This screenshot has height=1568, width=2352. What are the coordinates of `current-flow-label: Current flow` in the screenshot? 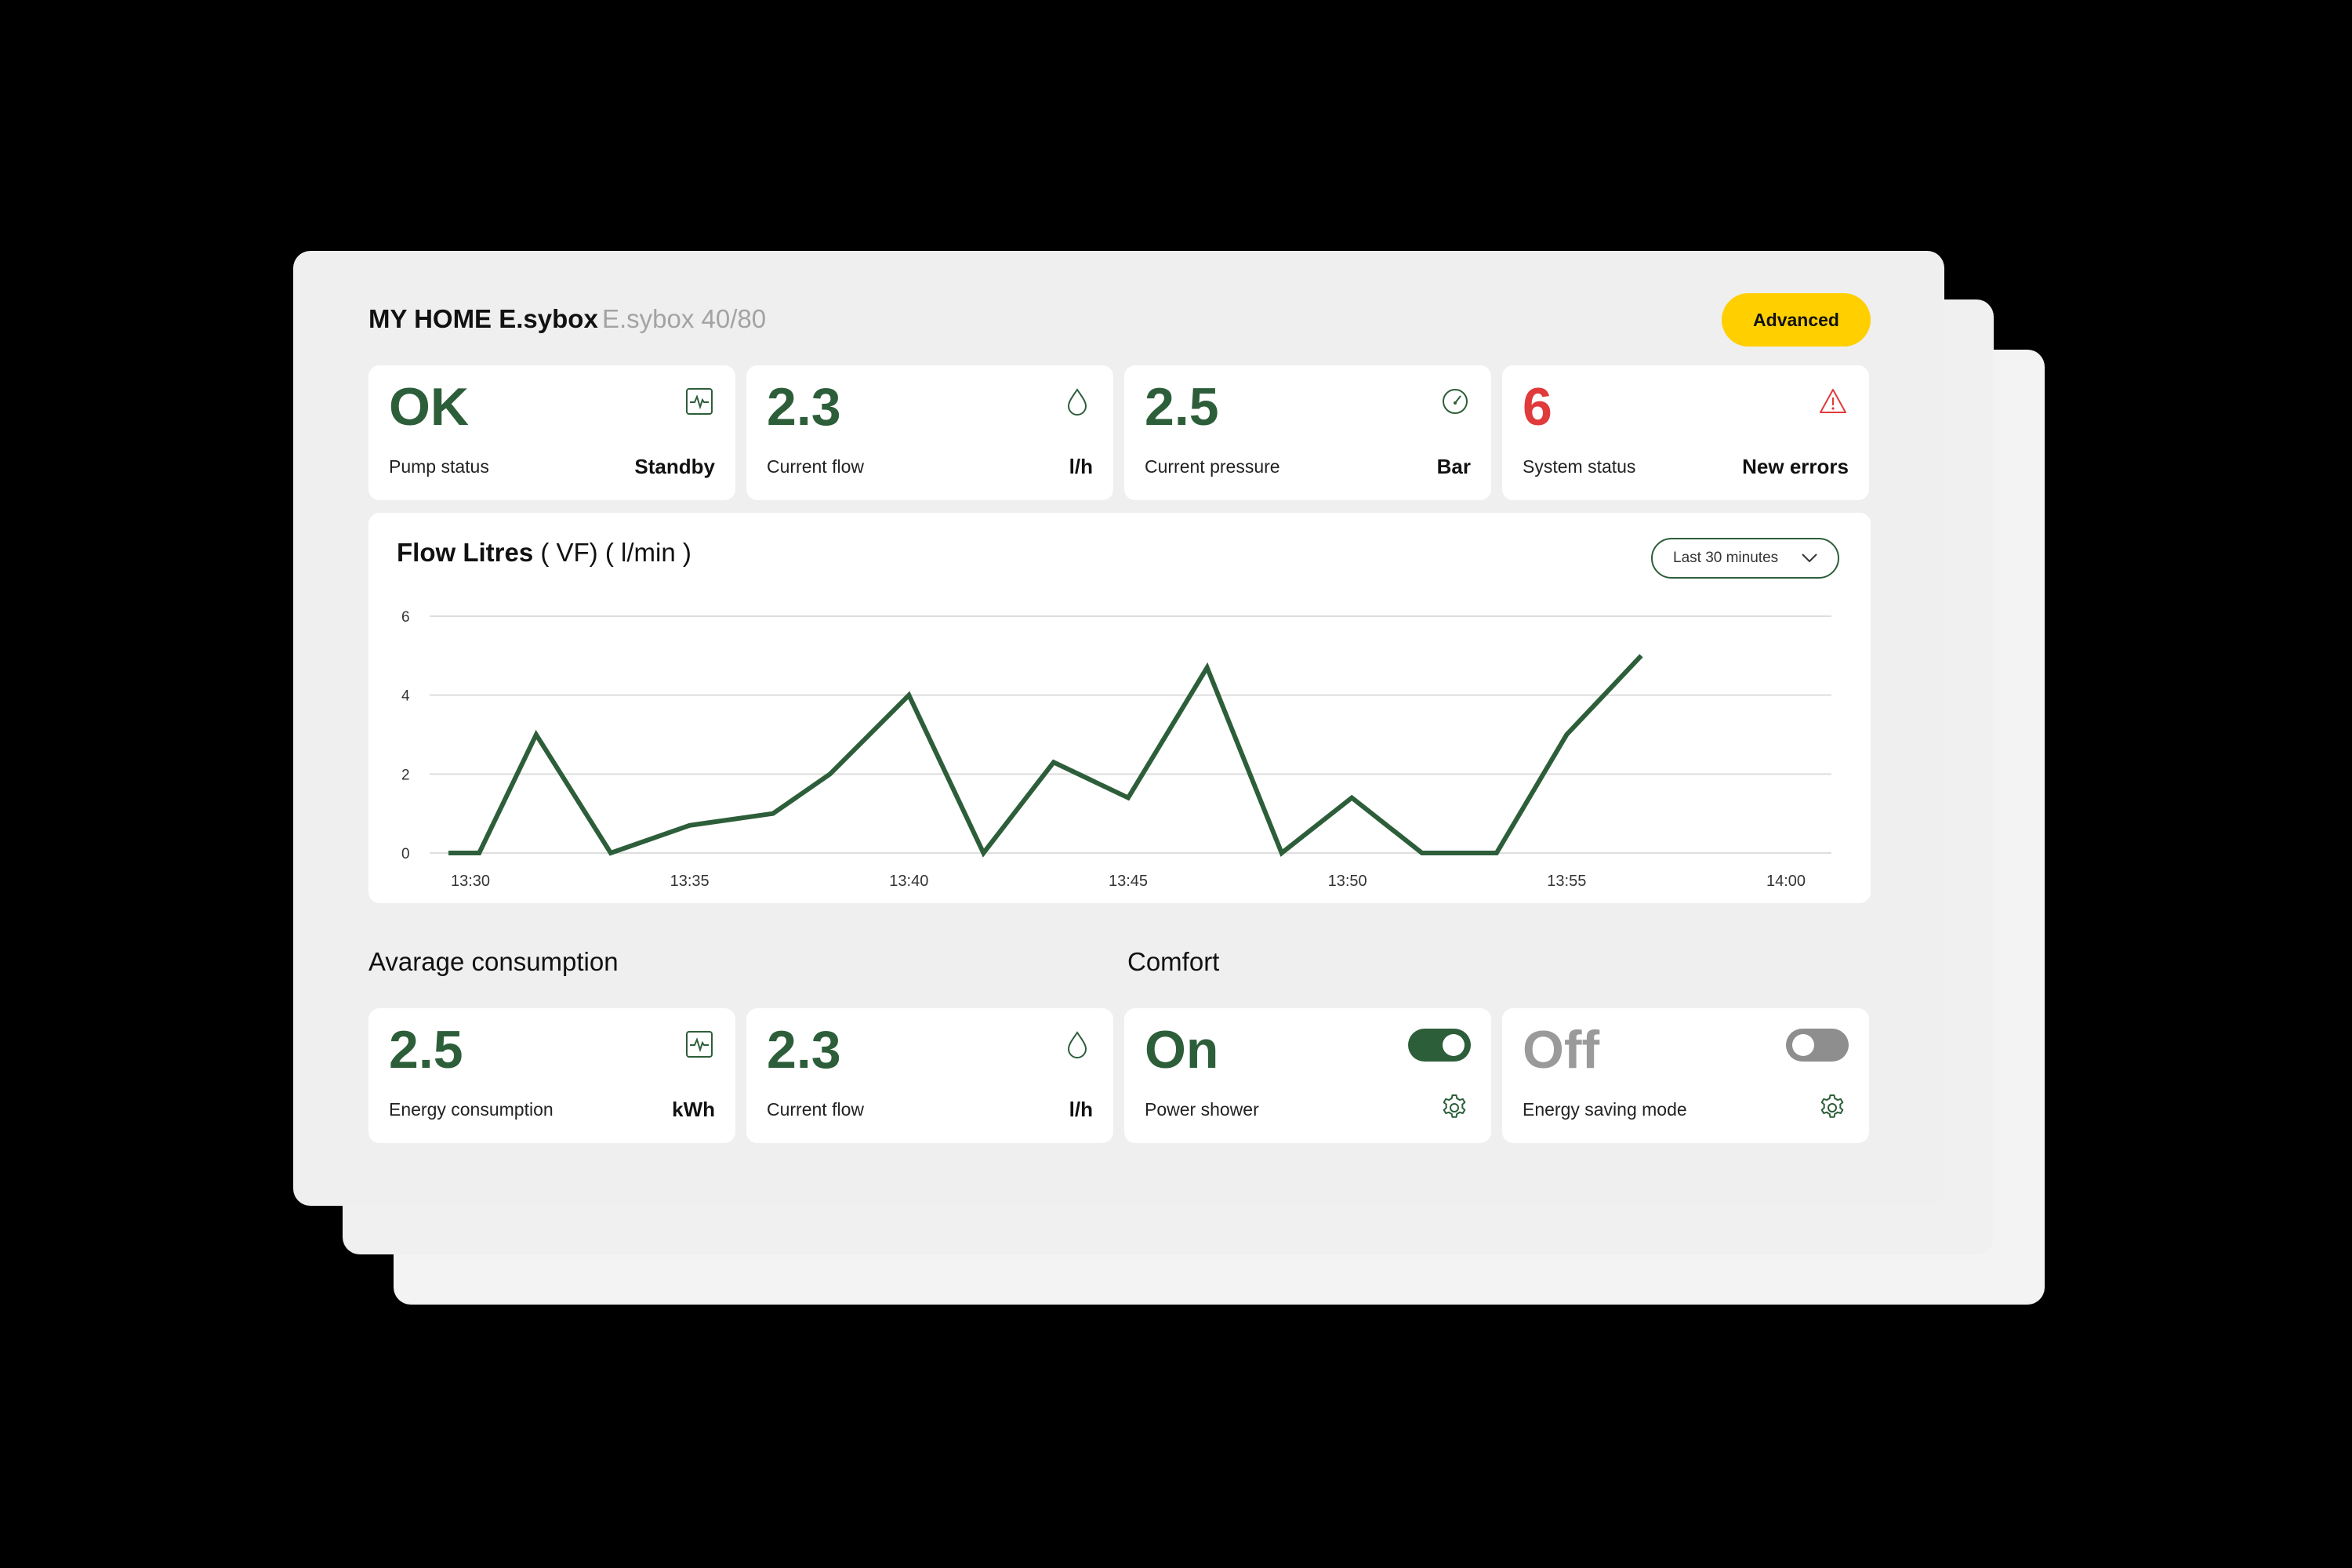 It's located at (815, 466).